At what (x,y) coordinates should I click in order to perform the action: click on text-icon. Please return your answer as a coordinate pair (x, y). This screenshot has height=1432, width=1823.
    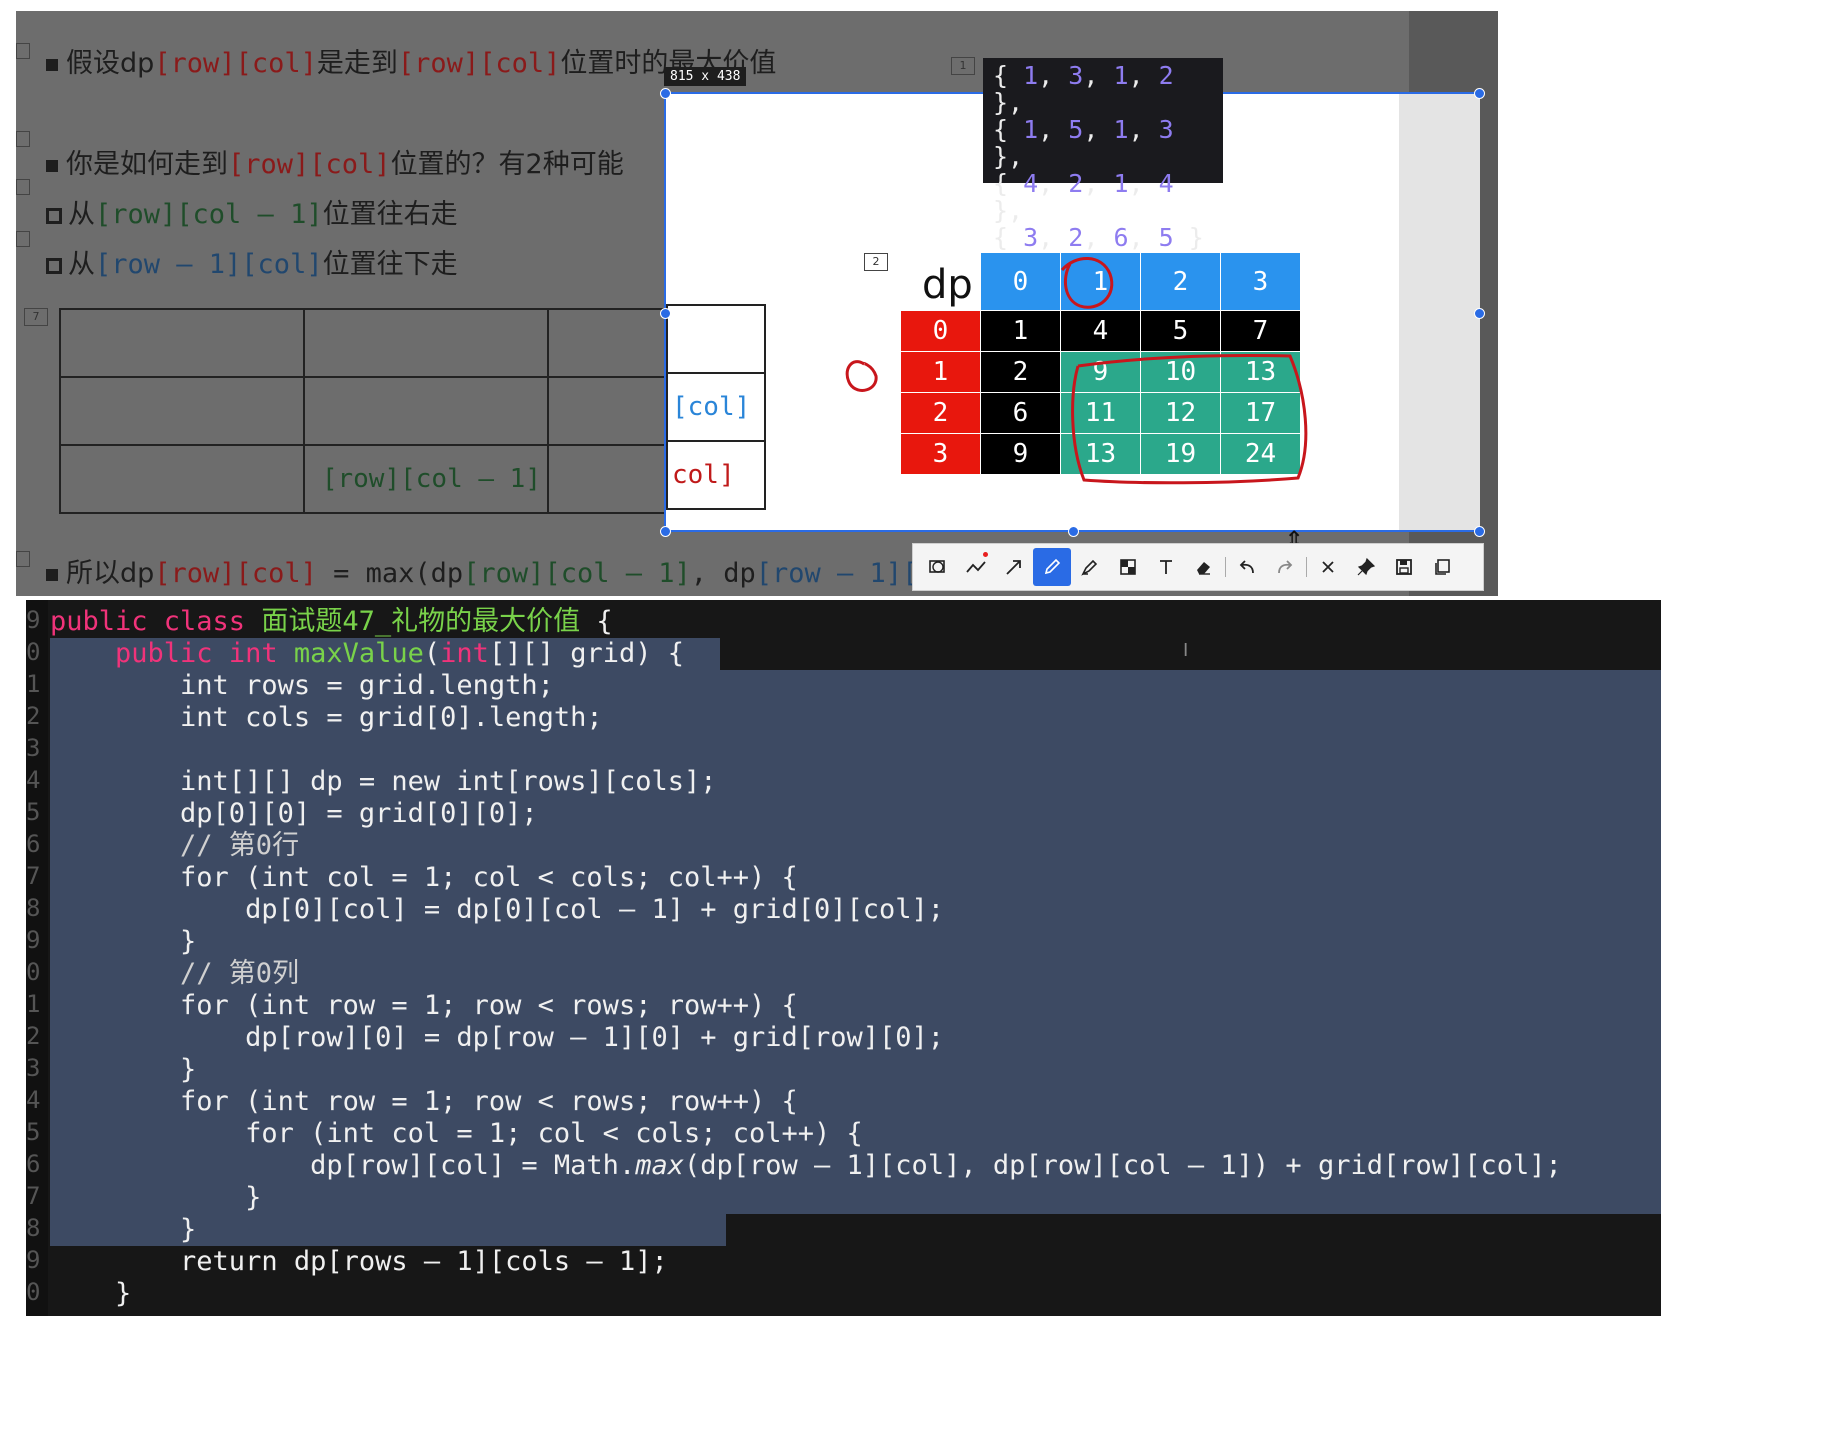
    Looking at the image, I should click on (1166, 567).